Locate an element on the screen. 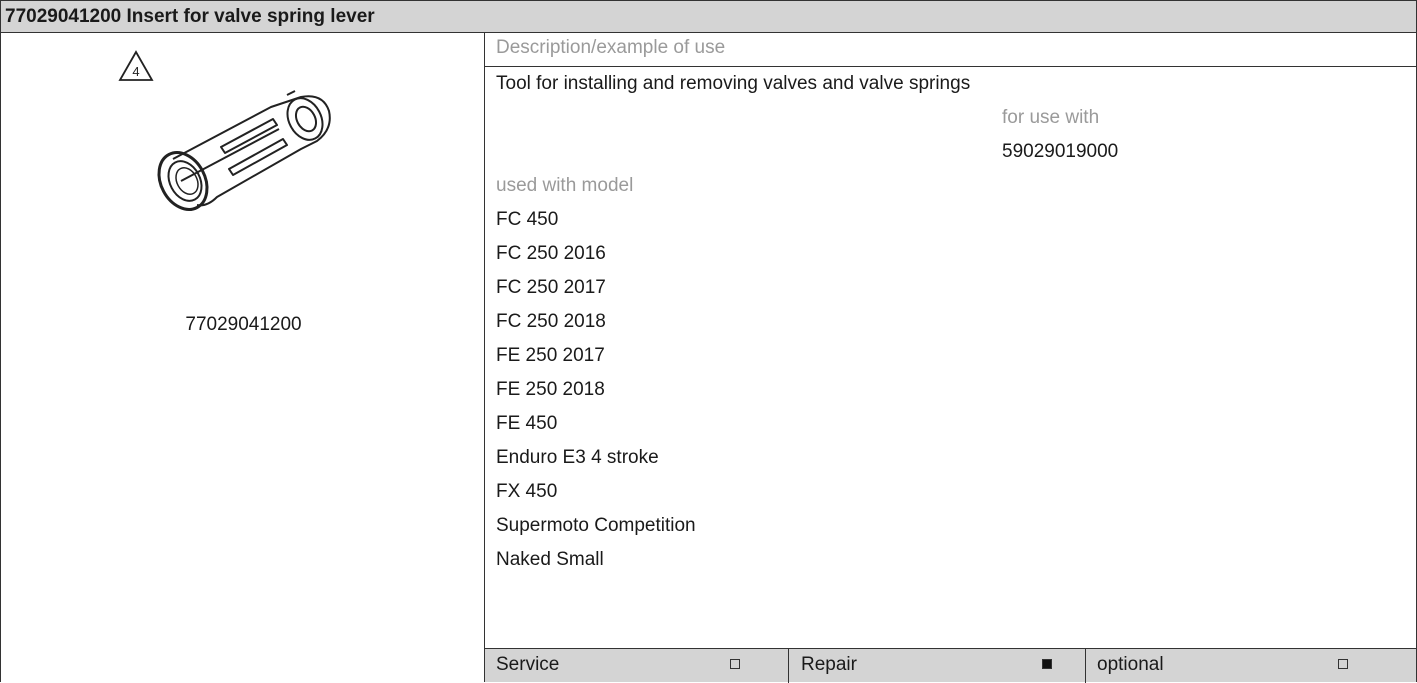  model-item: FE 250 2018 is located at coordinates (550, 389).